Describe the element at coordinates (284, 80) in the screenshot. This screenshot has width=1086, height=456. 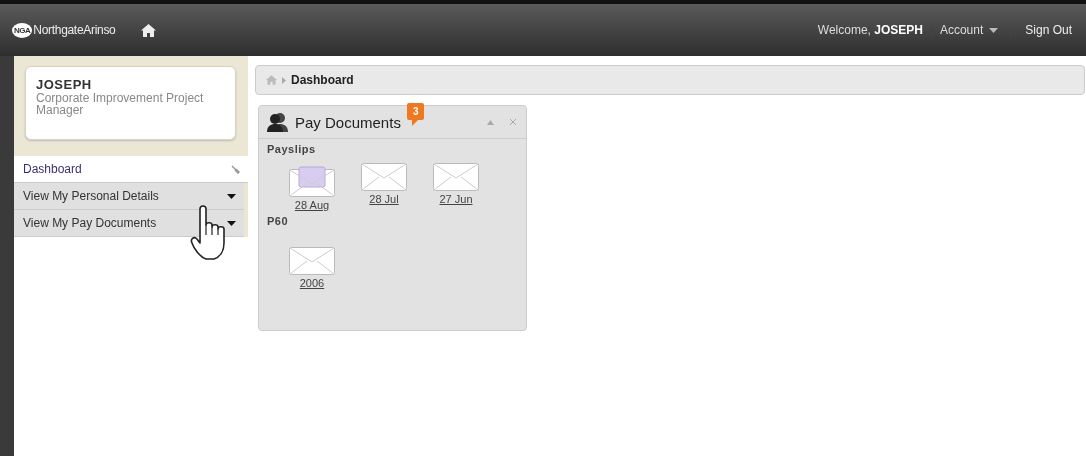
I see `chevron-icon` at that location.